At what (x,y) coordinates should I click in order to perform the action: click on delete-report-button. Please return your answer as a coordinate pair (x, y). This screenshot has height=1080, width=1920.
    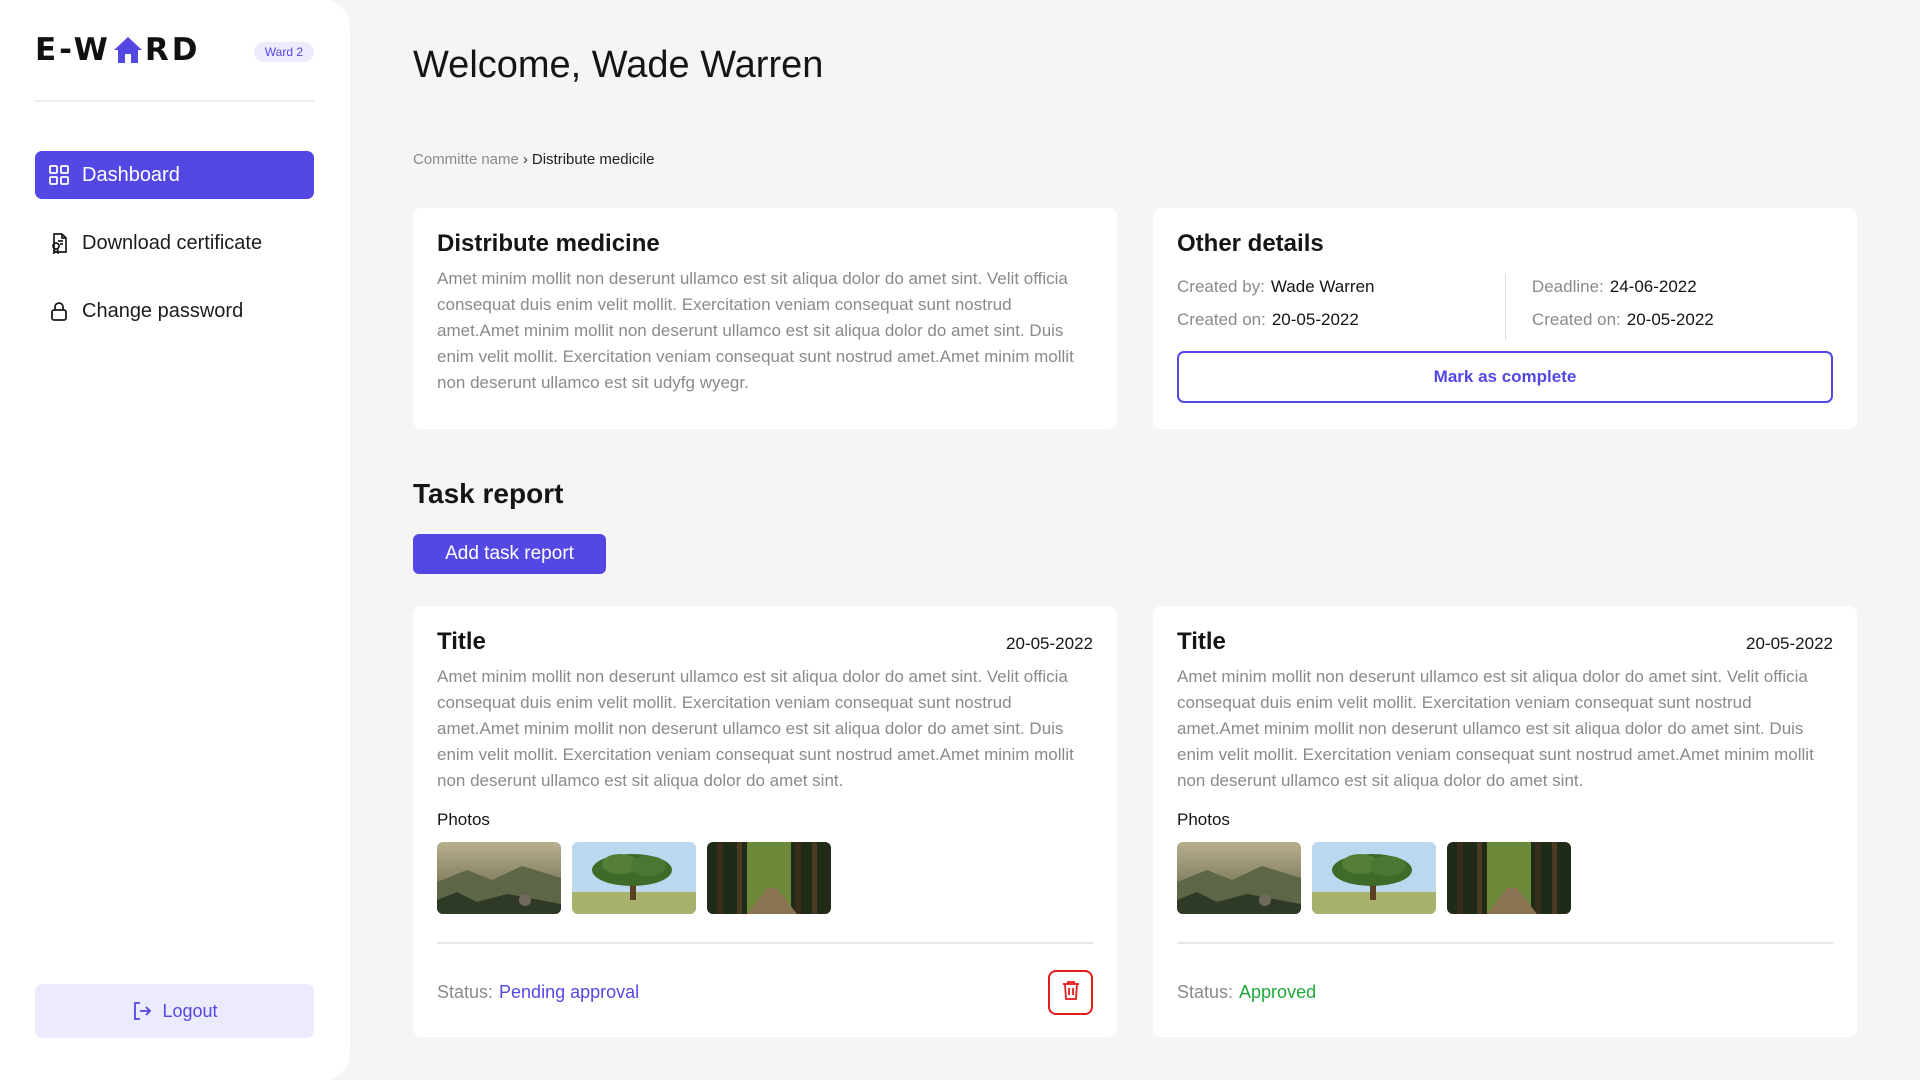
    Looking at the image, I should click on (1070, 992).